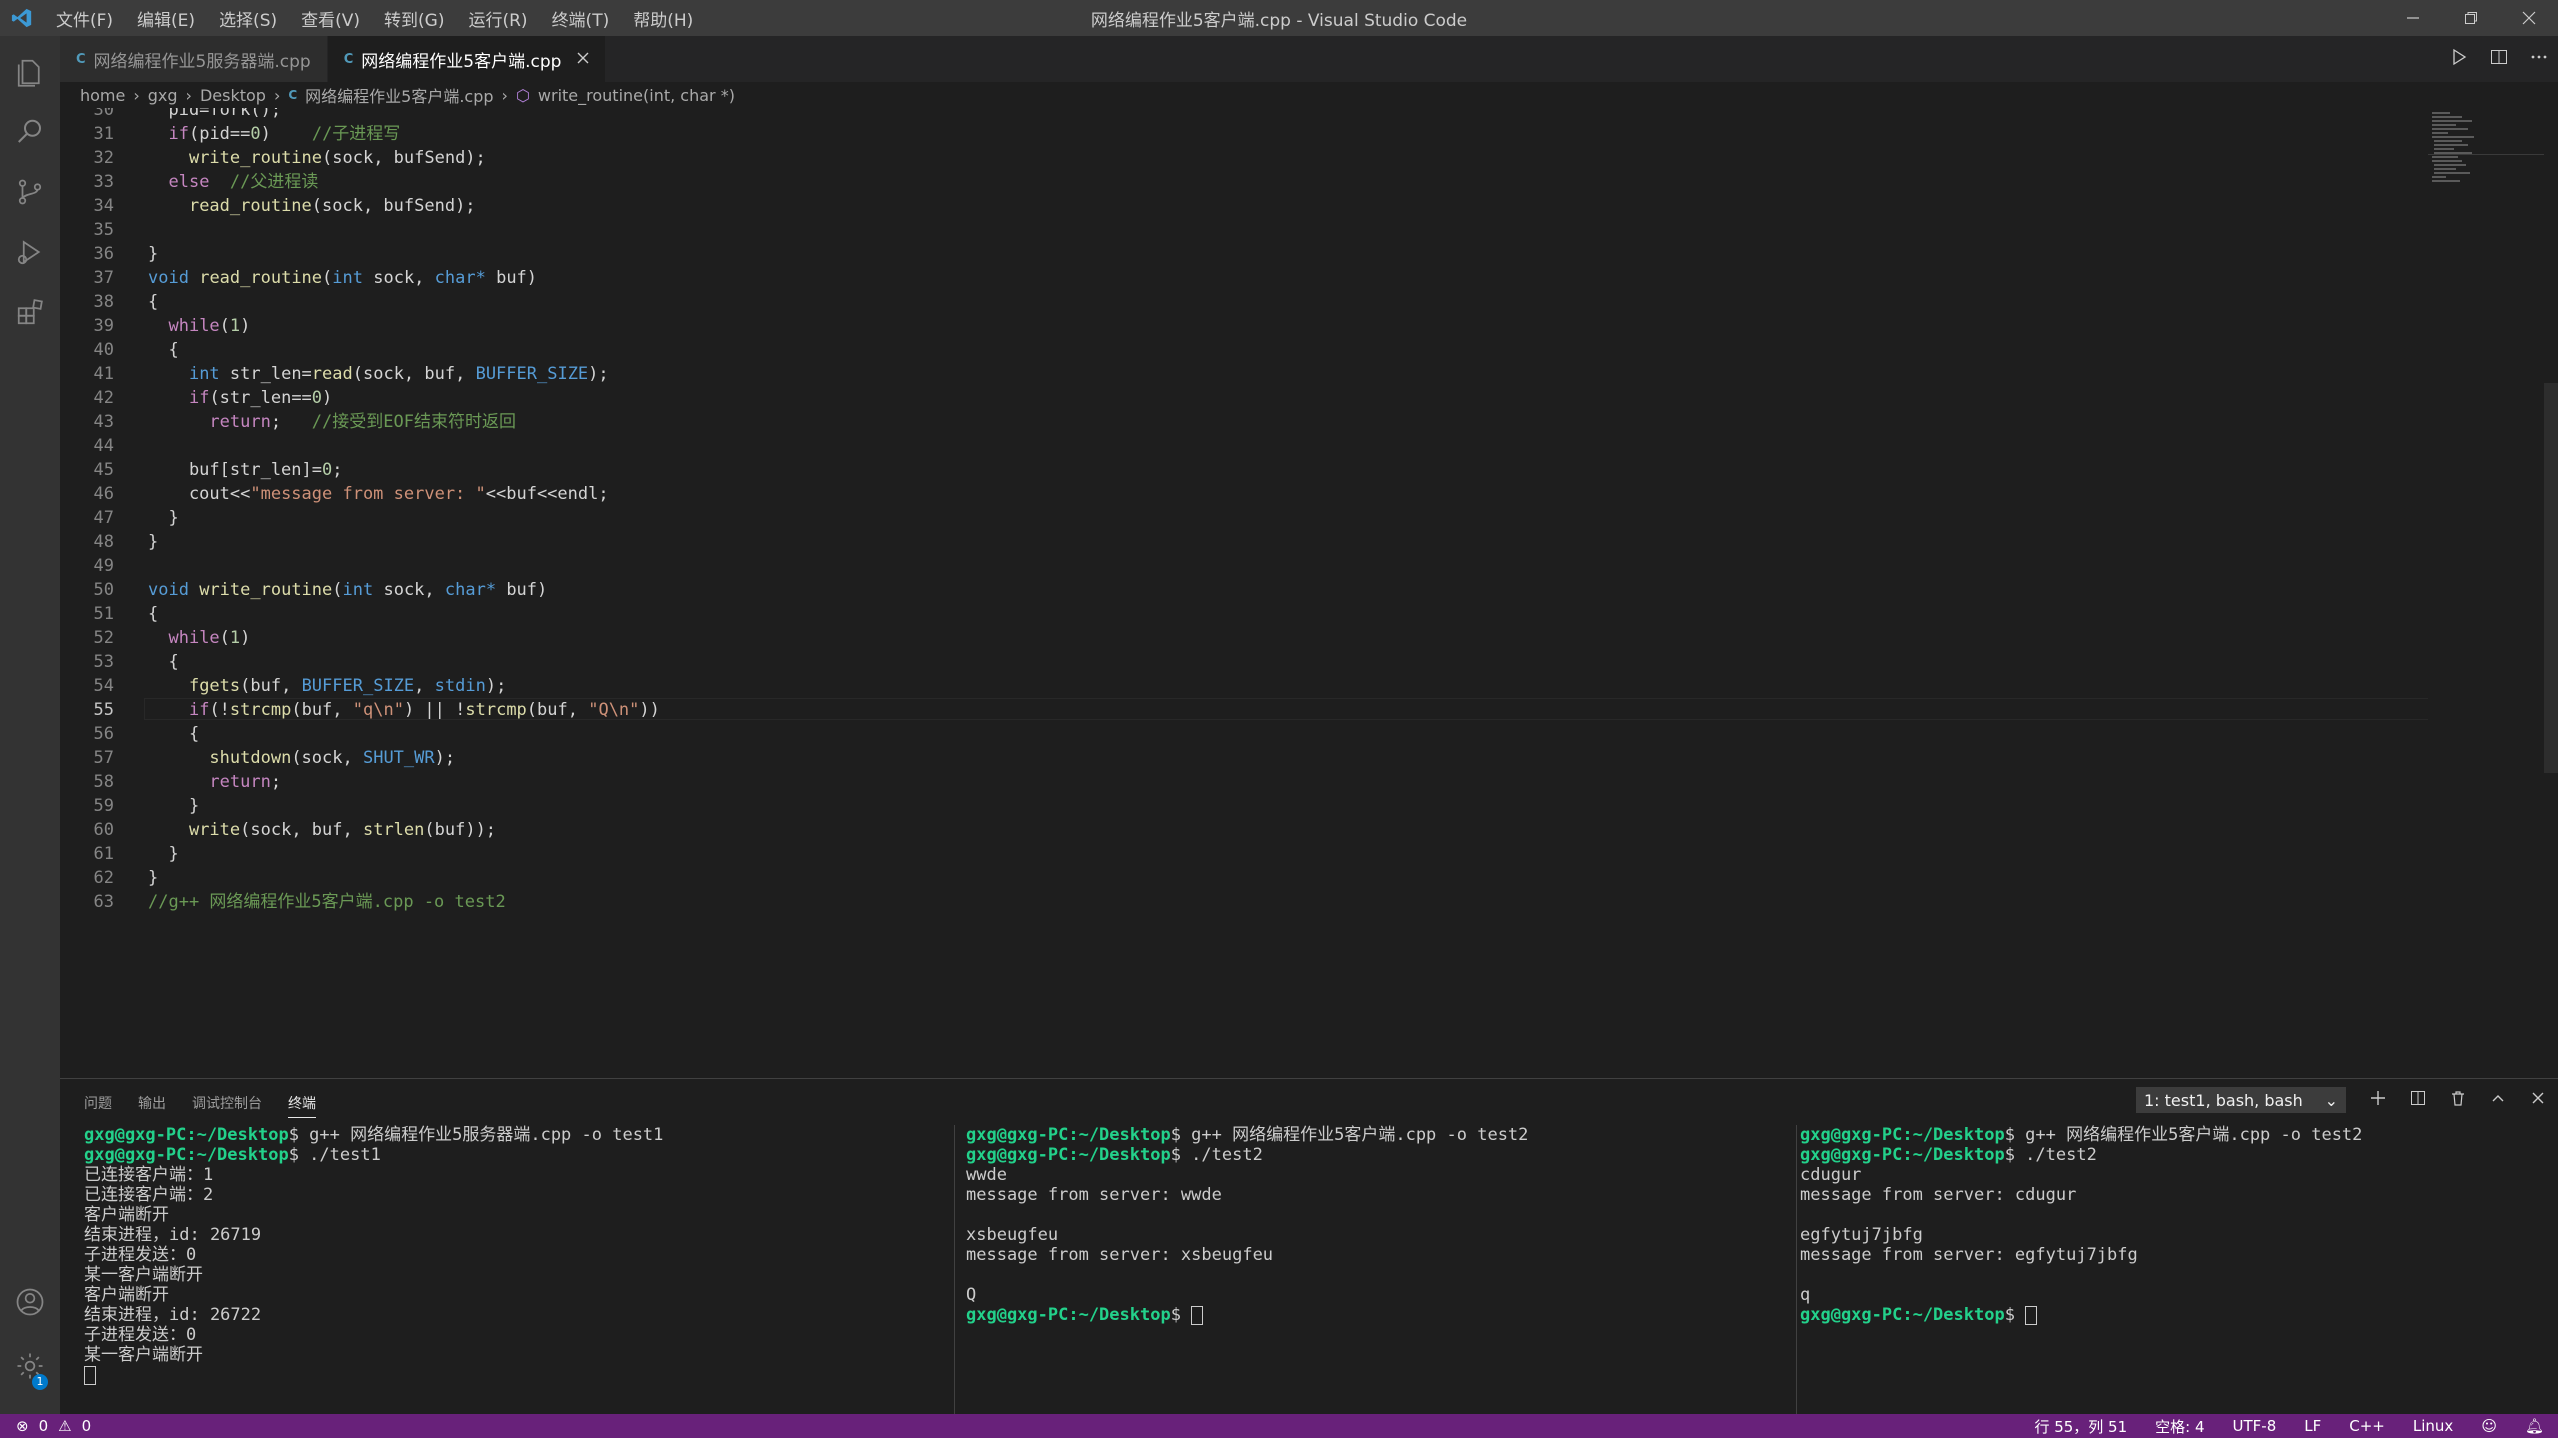  Describe the element at coordinates (1245, 158) in the screenshot. I see `code-line: 32 write_routine(sock, bufSend);` at that location.